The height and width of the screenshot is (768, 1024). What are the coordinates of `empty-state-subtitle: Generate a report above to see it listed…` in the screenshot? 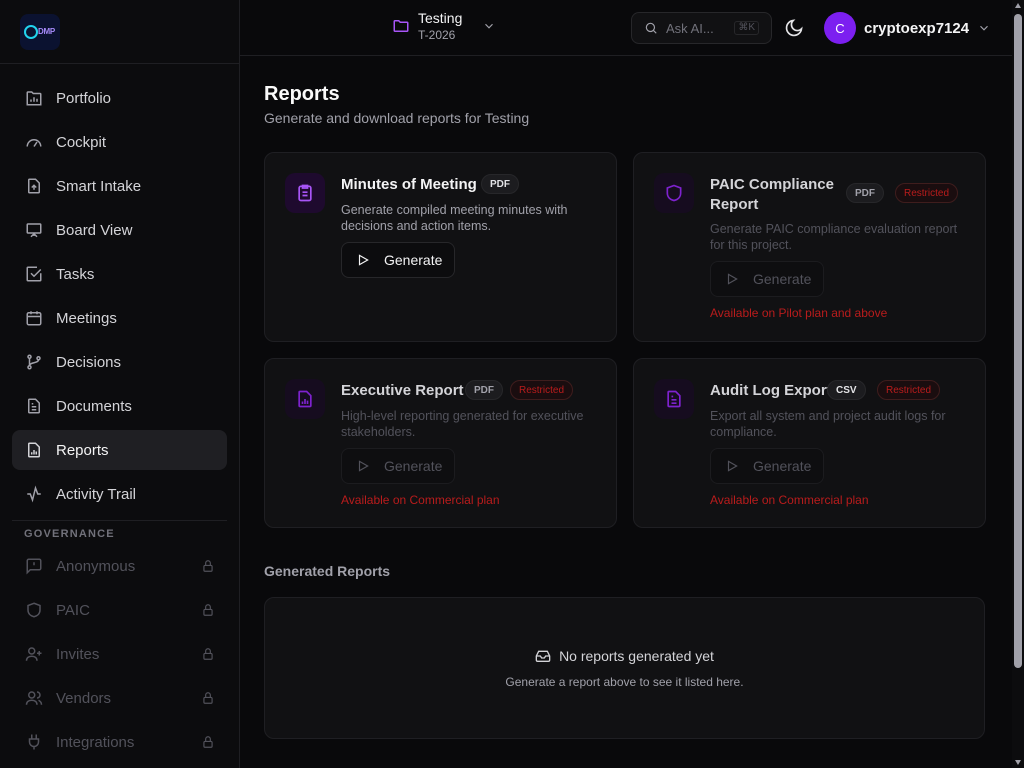 It's located at (624, 682).